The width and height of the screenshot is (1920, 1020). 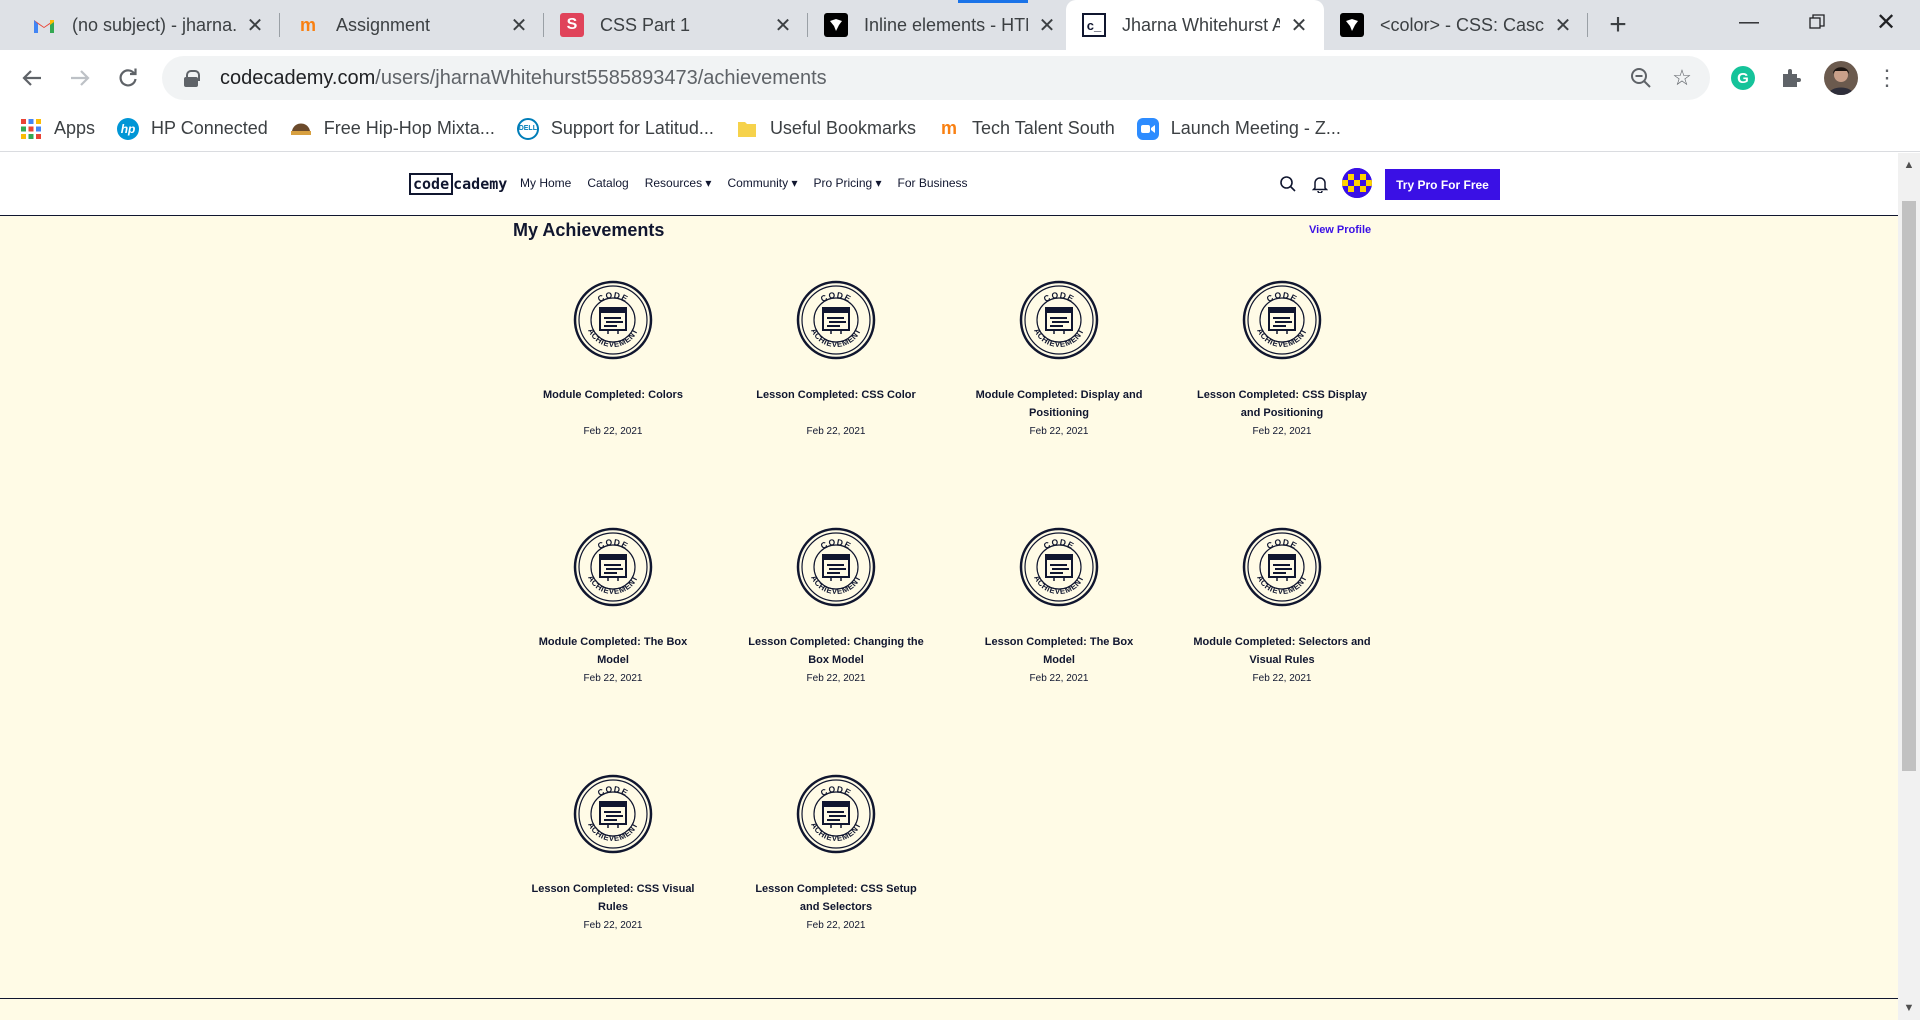 What do you see at coordinates (933, 183) in the screenshot?
I see `nav-for-business: For Business` at bounding box center [933, 183].